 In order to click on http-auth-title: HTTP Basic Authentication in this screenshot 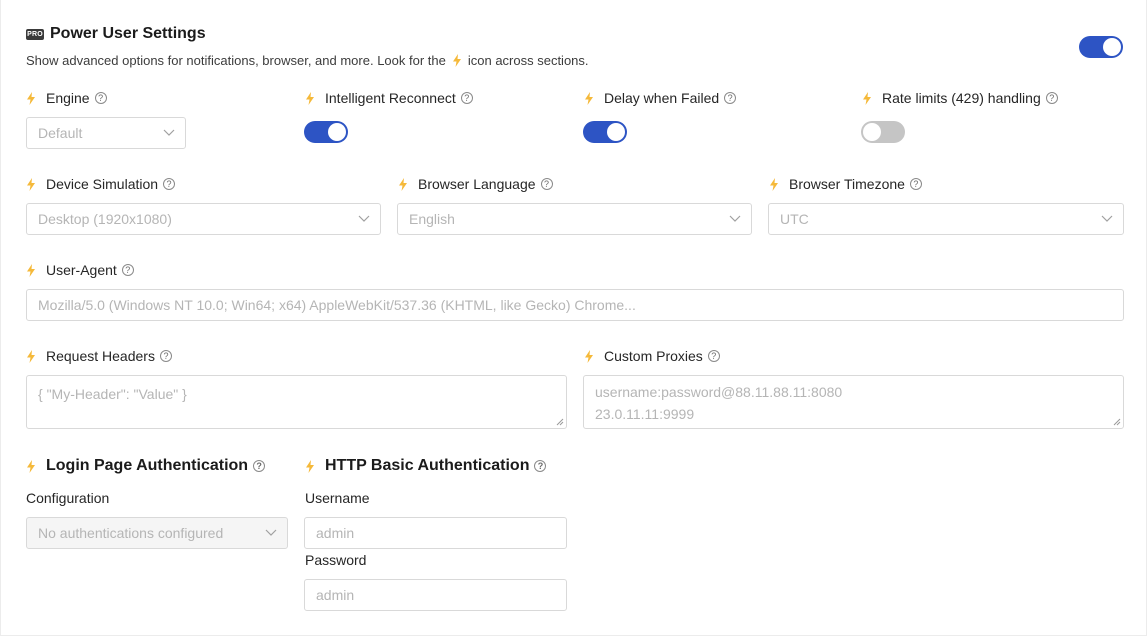, I will do `click(427, 465)`.